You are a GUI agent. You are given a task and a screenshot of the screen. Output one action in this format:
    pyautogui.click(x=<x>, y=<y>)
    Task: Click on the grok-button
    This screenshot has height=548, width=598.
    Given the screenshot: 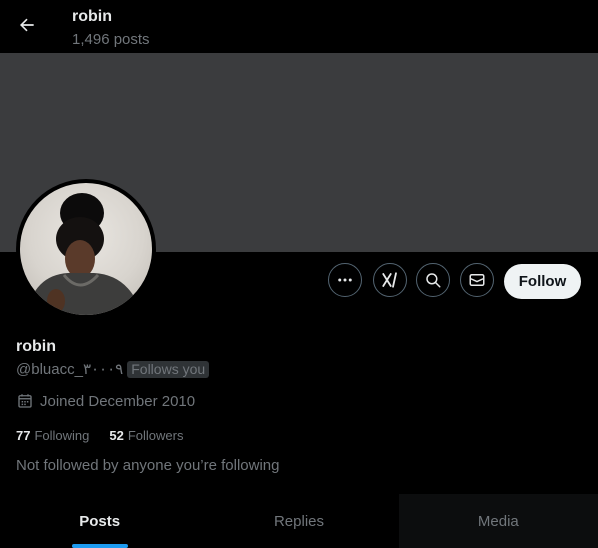 What is the action you would take?
    pyautogui.click(x=390, y=280)
    